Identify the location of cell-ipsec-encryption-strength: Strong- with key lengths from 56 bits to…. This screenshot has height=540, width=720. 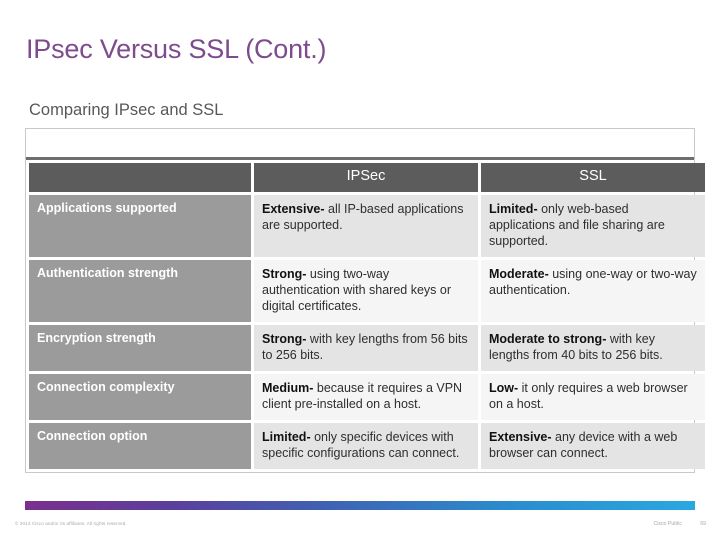
(366, 348).